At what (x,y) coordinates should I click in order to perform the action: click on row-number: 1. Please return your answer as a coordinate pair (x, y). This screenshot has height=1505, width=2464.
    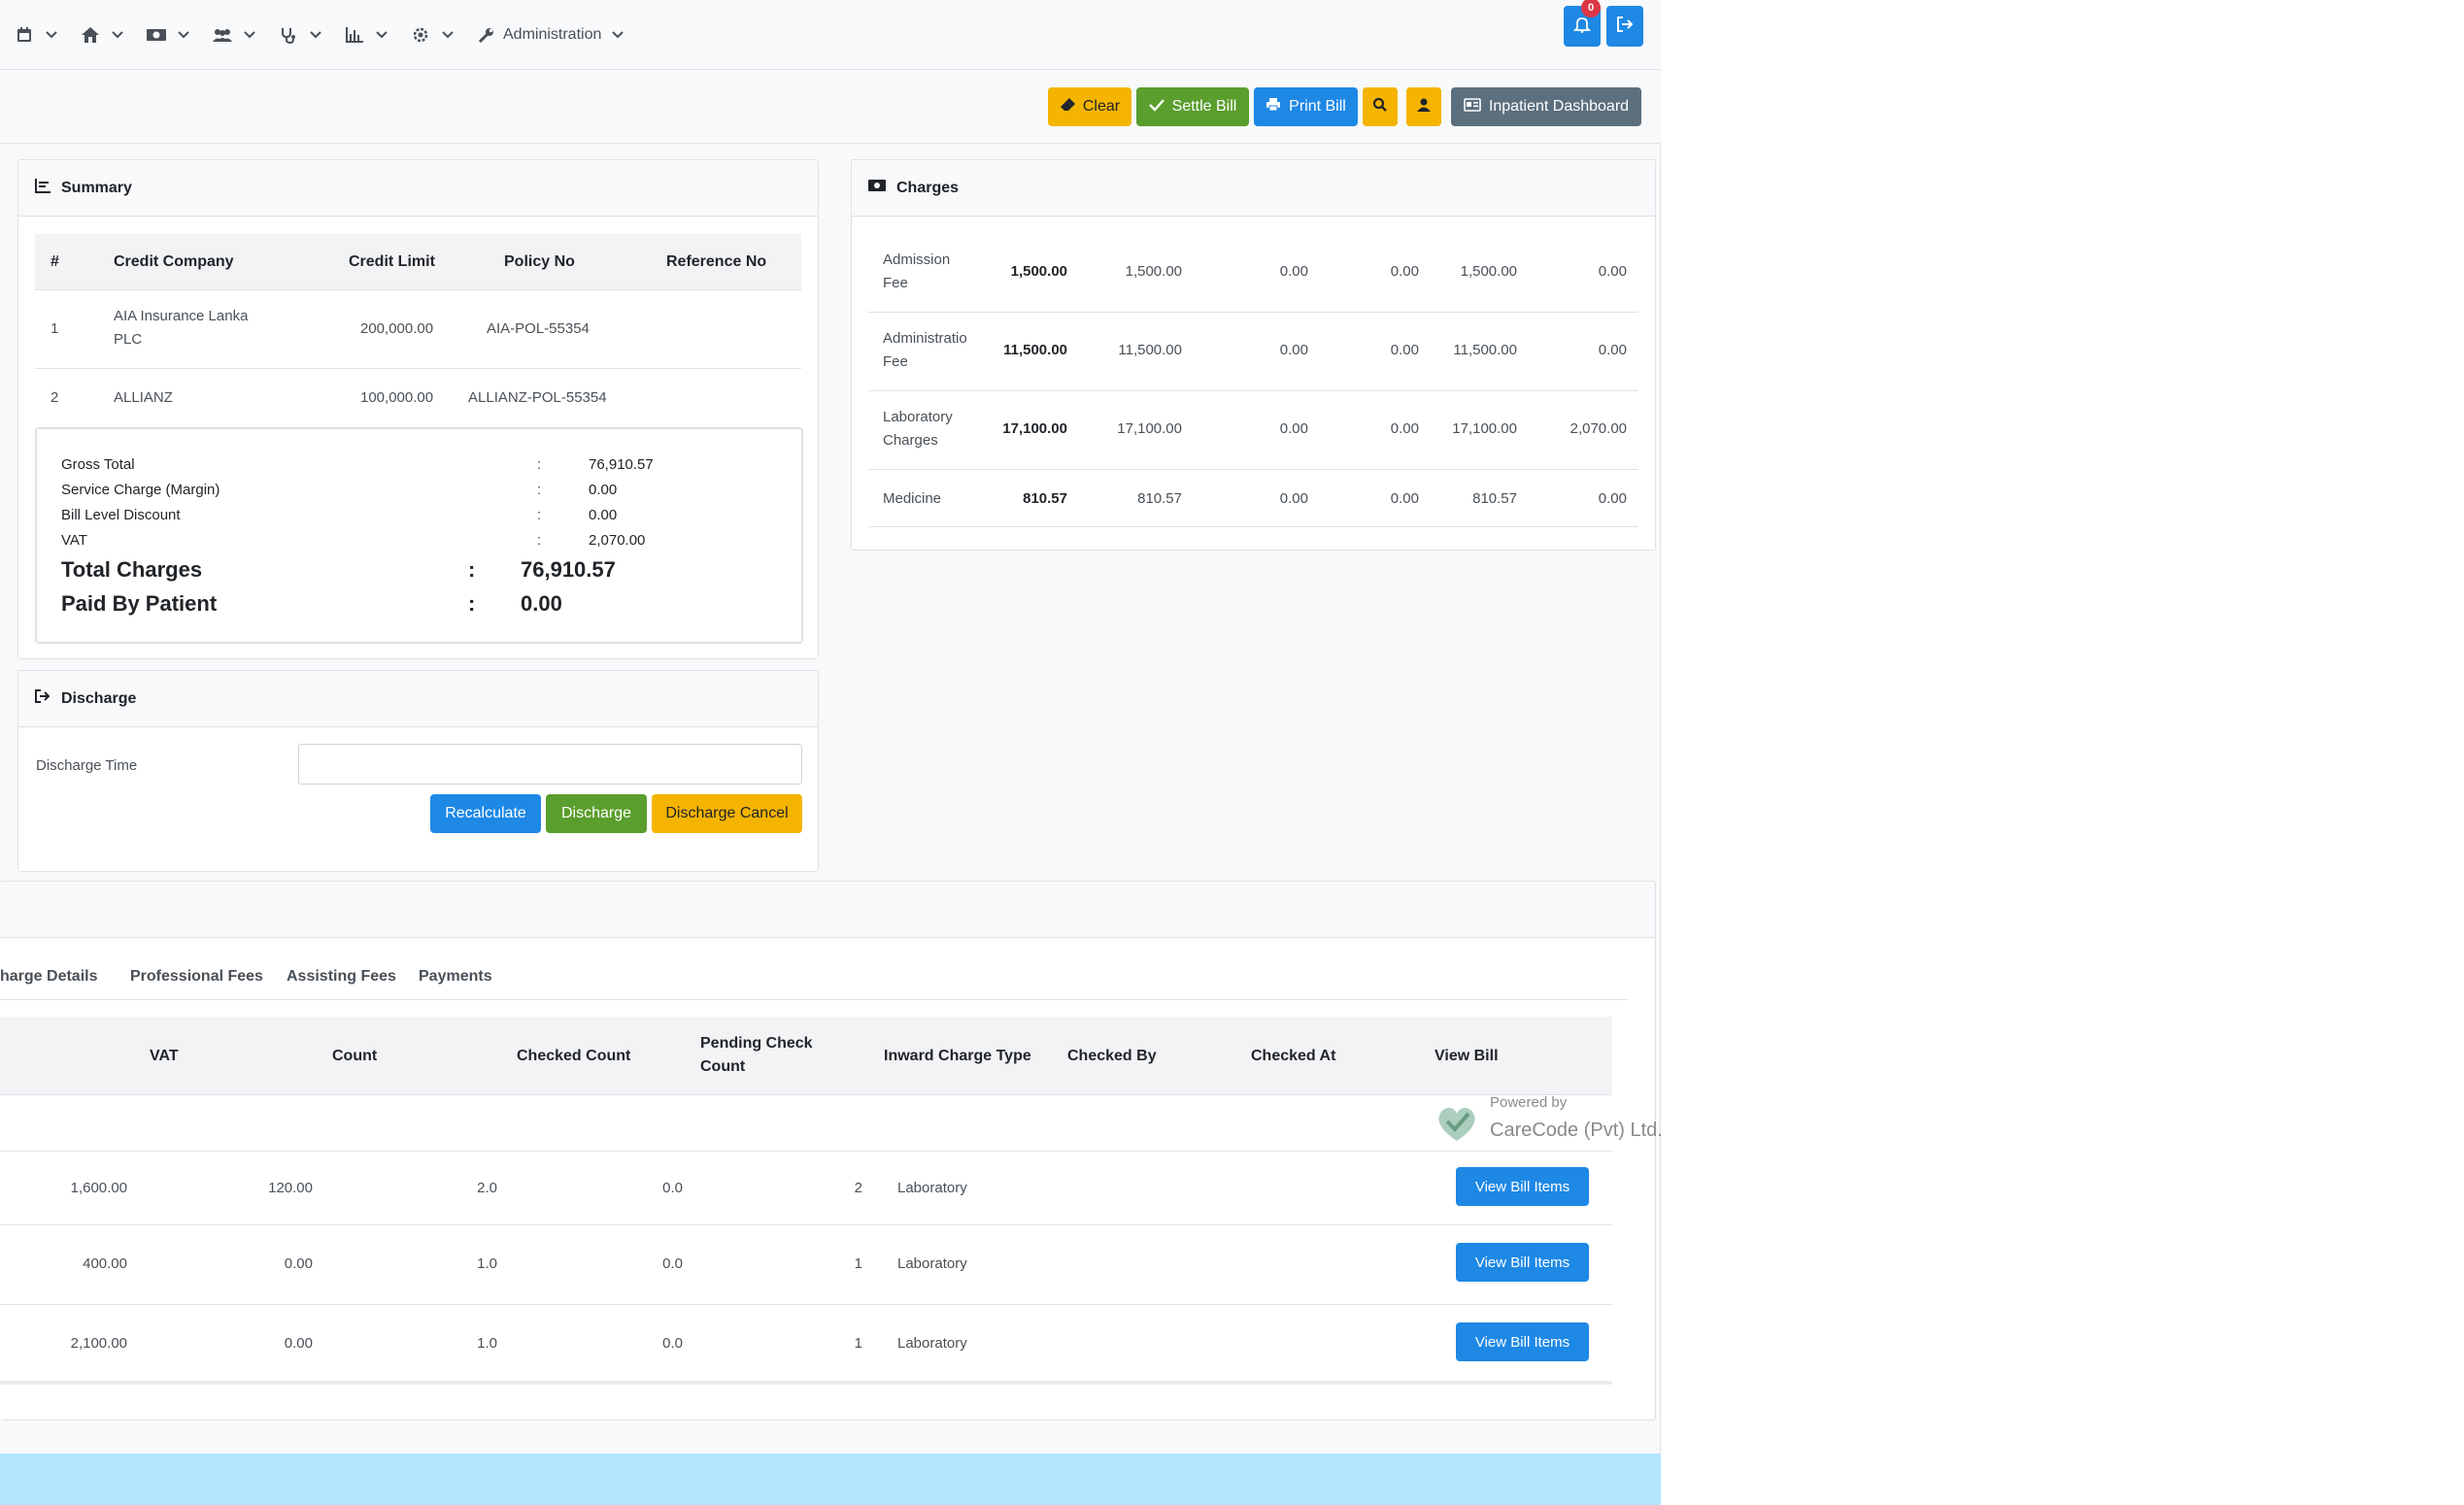
    Looking at the image, I should click on (55, 329).